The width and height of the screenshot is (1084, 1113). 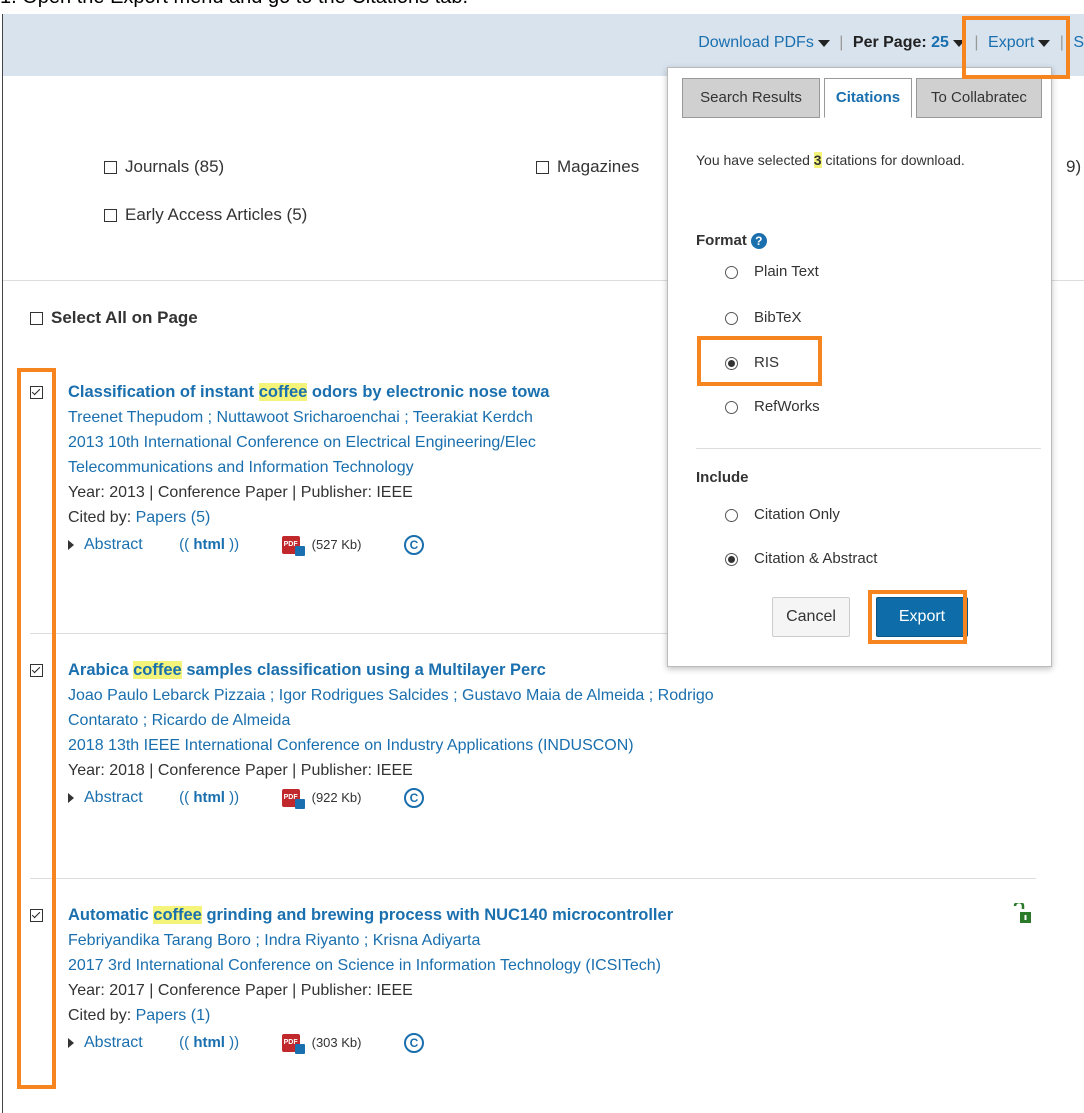 What do you see at coordinates (764, 42) in the screenshot?
I see `download-pdfs-button: Download PDFs` at bounding box center [764, 42].